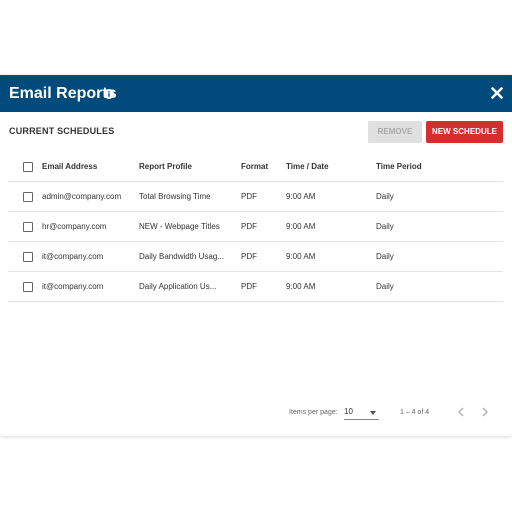 The width and height of the screenshot is (512, 512). What do you see at coordinates (348, 411) in the screenshot?
I see `items-per-page-value: 10` at bounding box center [348, 411].